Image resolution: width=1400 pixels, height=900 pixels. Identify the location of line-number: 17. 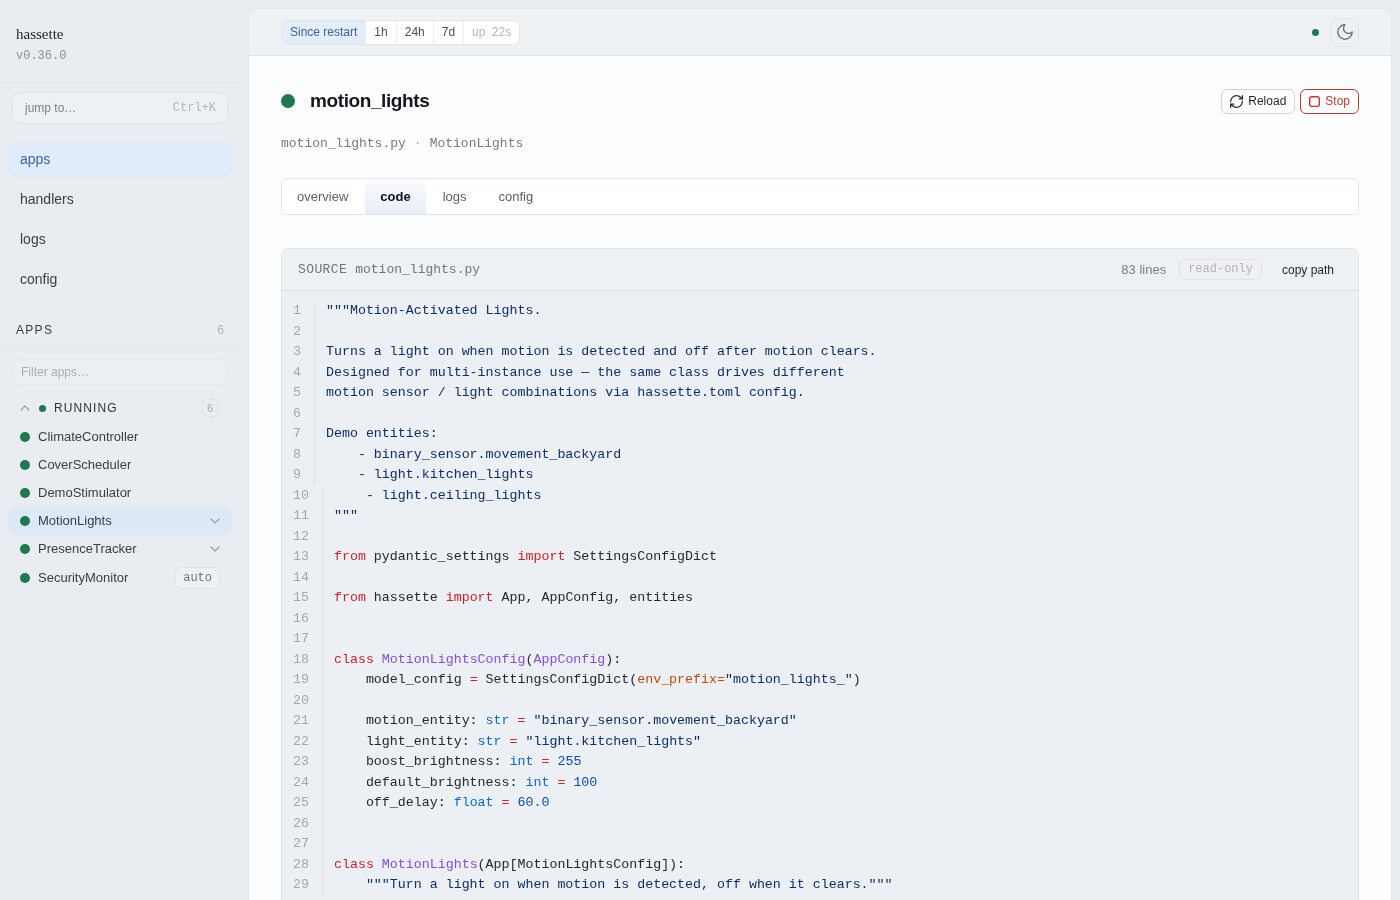
(302, 639).